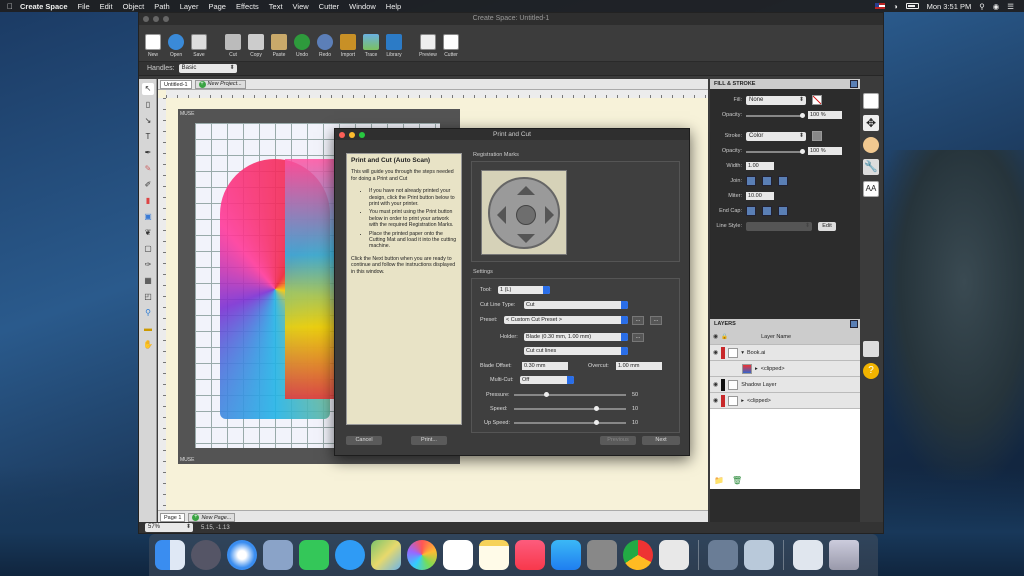 Image resolution: width=1024 pixels, height=576 pixels. What do you see at coordinates (871, 371) in the screenshot?
I see `help-icon: ?` at bounding box center [871, 371].